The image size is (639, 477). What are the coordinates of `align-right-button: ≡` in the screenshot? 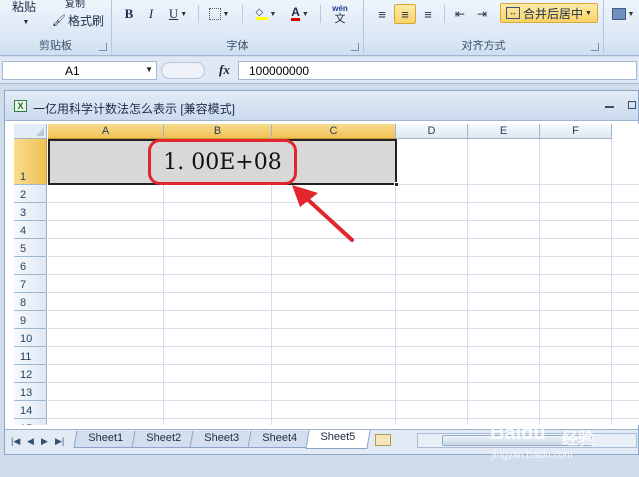 It's located at (428, 14).